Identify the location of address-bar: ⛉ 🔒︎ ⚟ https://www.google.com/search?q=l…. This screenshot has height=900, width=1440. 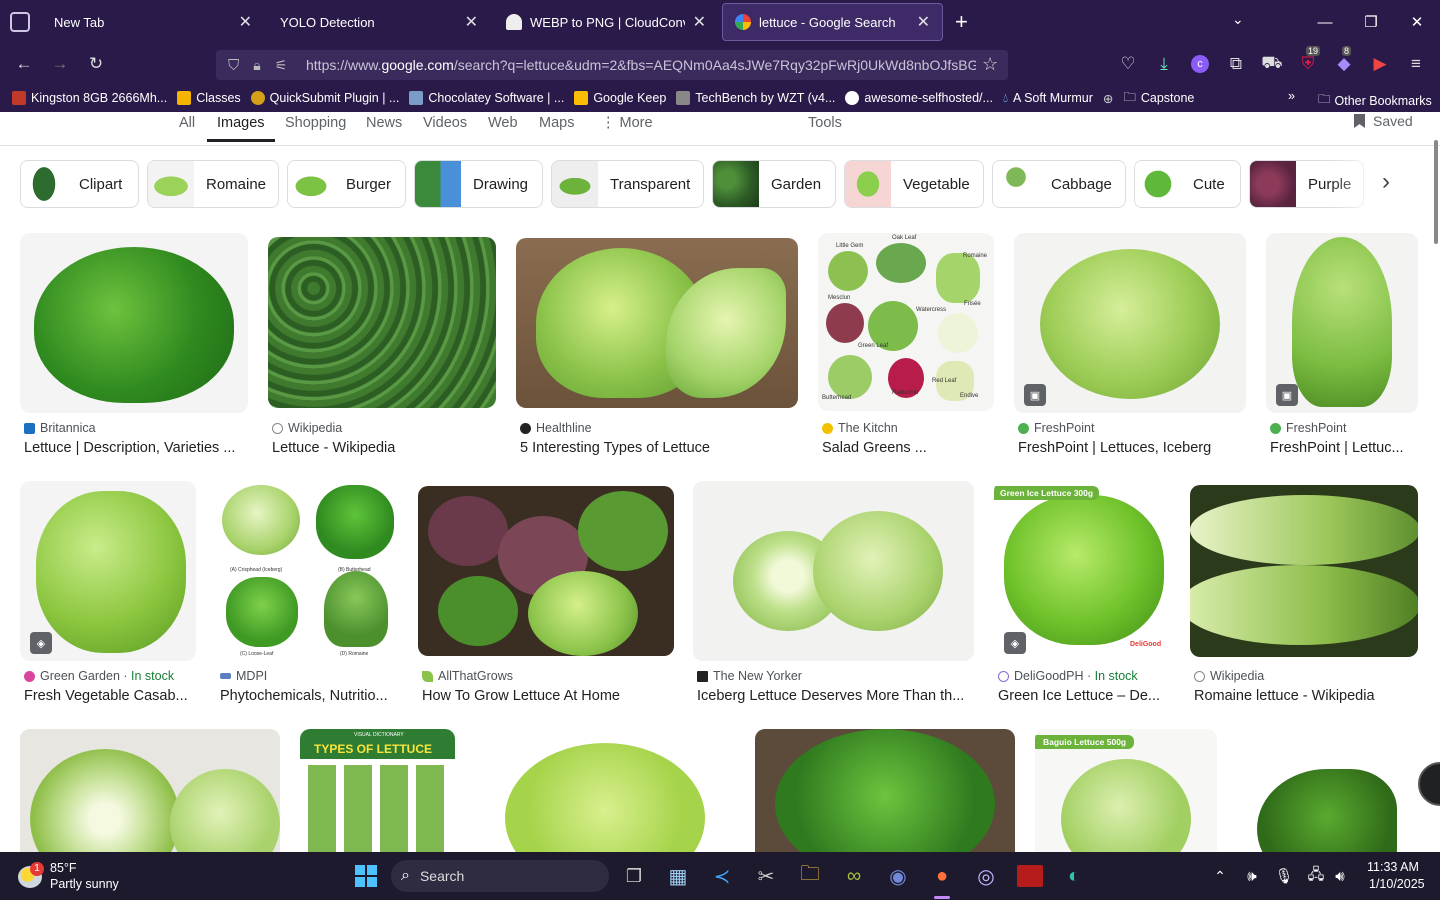
(612, 65).